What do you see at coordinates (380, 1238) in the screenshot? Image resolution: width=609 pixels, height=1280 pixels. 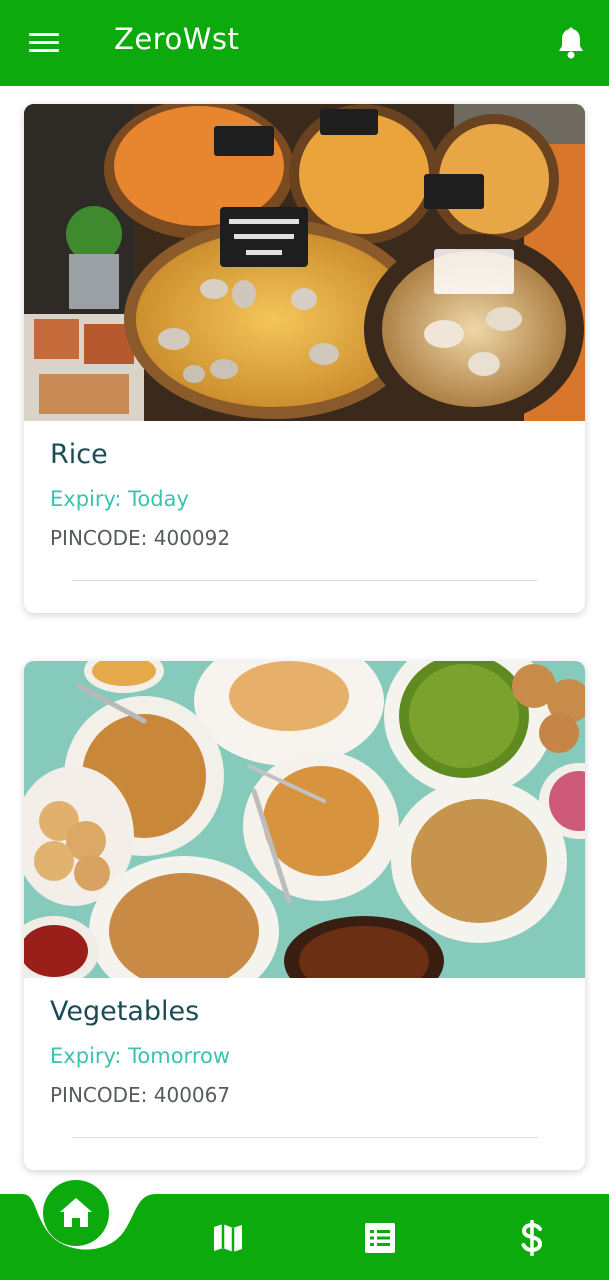 I see `list-icon` at bounding box center [380, 1238].